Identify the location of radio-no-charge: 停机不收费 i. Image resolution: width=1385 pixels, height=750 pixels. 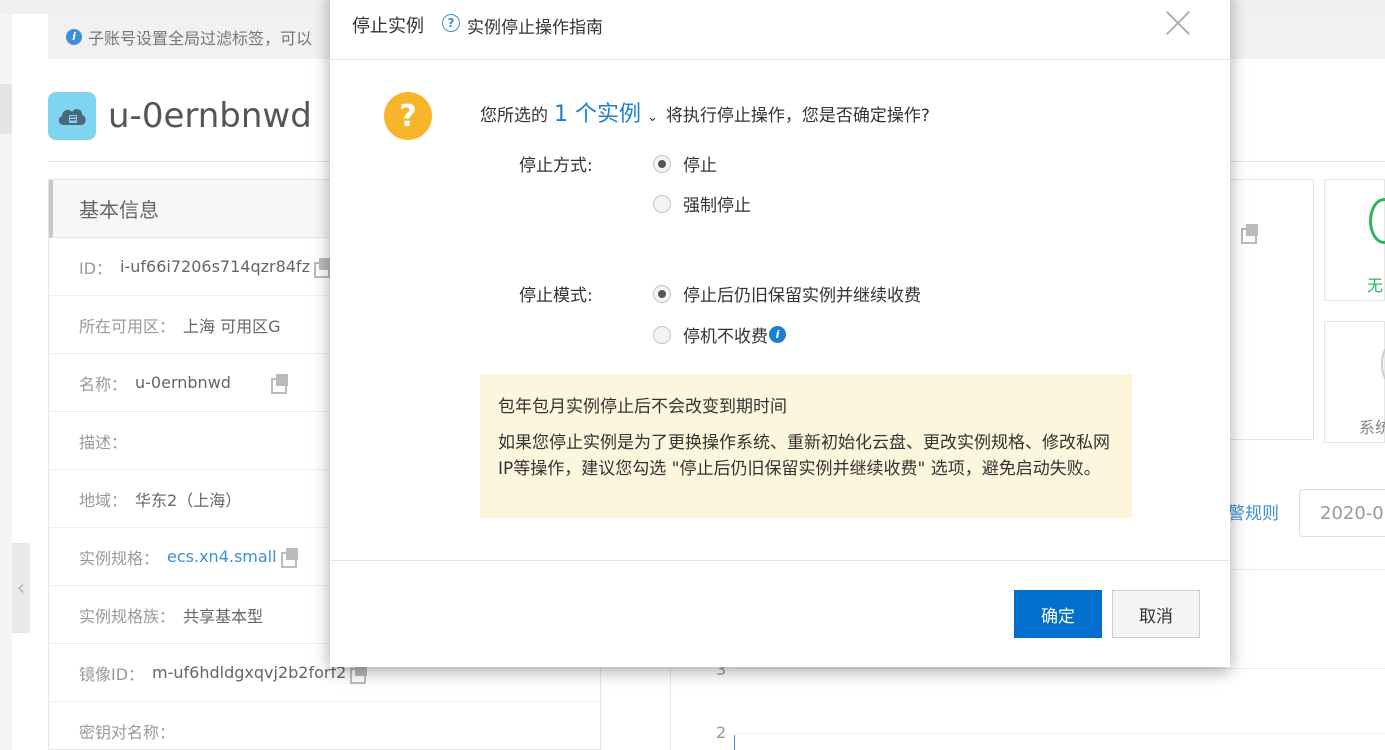
(719, 334).